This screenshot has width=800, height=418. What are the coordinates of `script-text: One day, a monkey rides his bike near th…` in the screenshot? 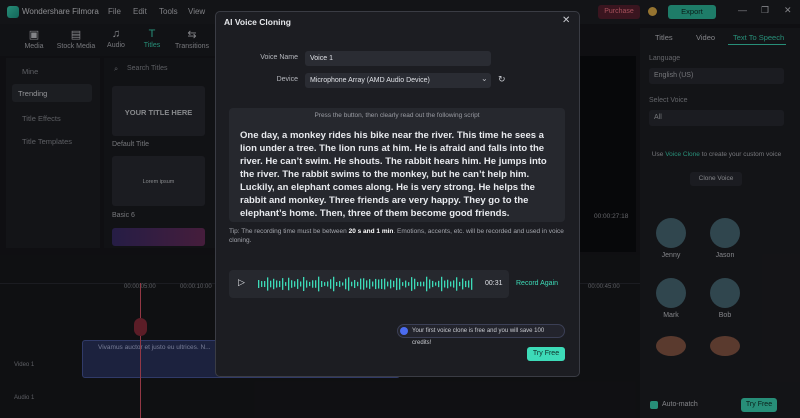 It's located at (393, 174).